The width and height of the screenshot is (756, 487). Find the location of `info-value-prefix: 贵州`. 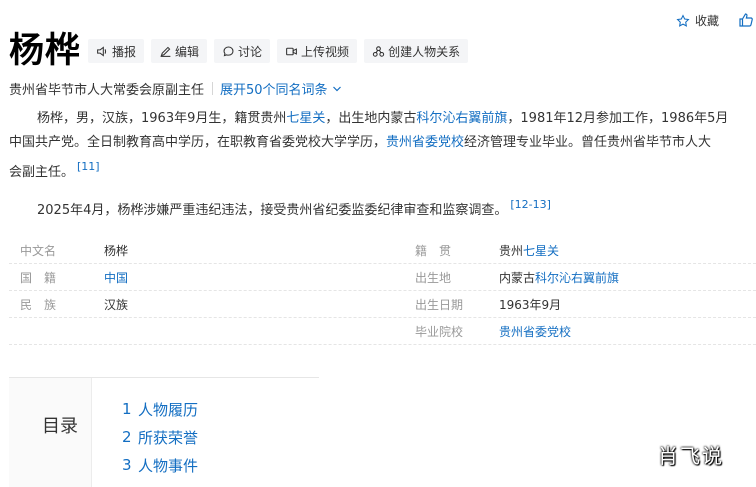

info-value-prefix: 贵州 is located at coordinates (511, 250).